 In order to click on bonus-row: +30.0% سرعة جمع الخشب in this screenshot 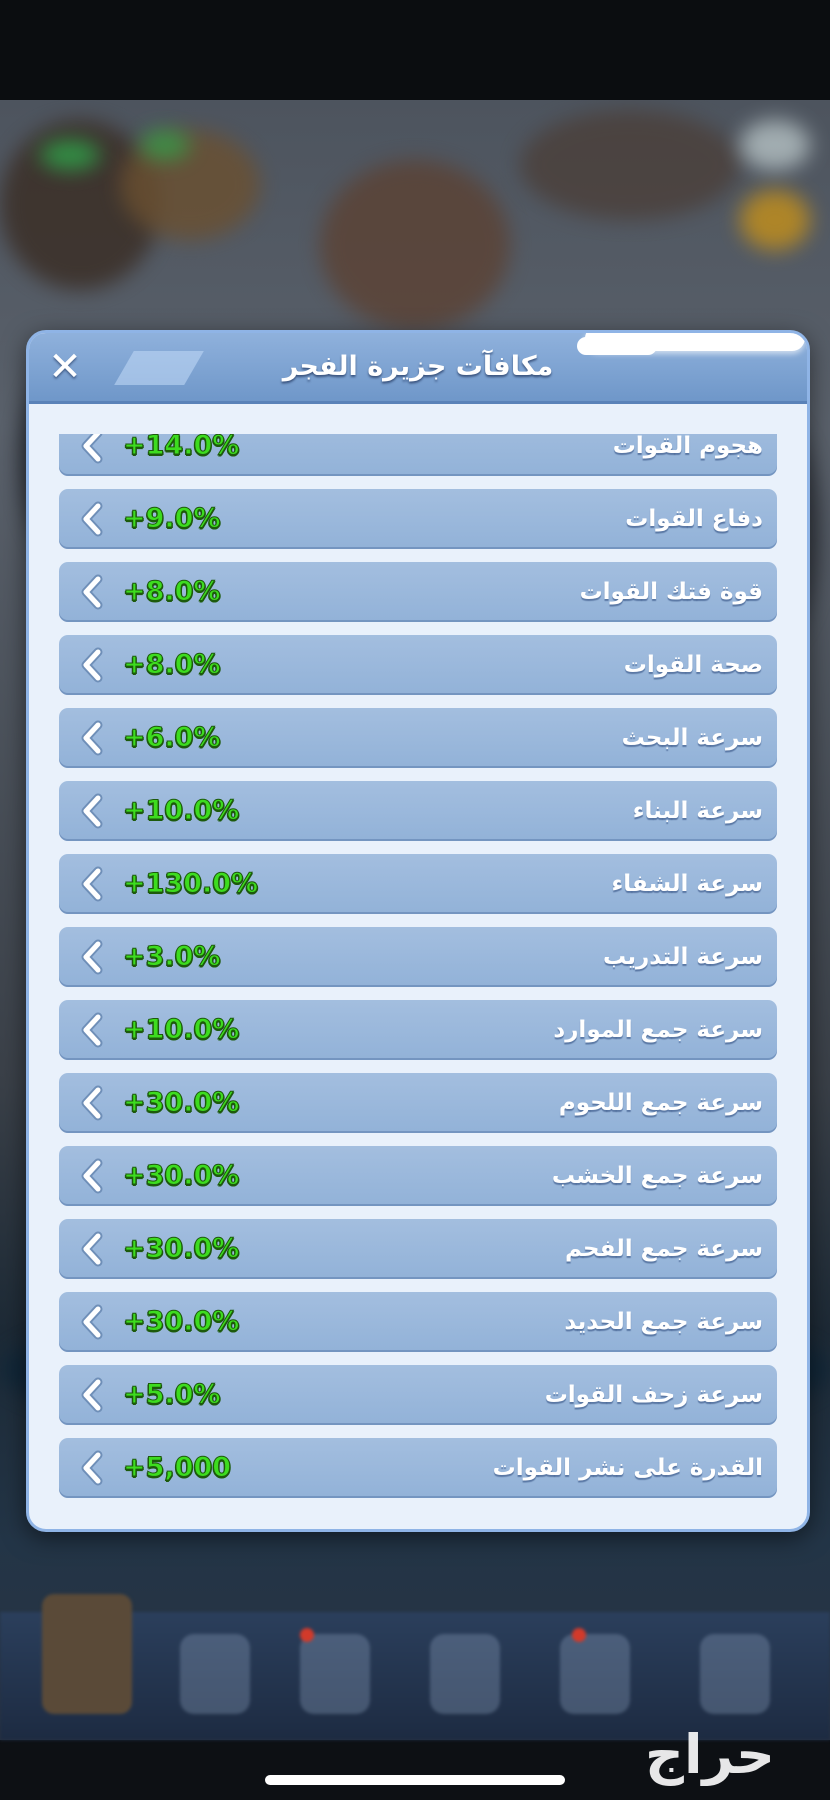, I will do `click(418, 1176)`.